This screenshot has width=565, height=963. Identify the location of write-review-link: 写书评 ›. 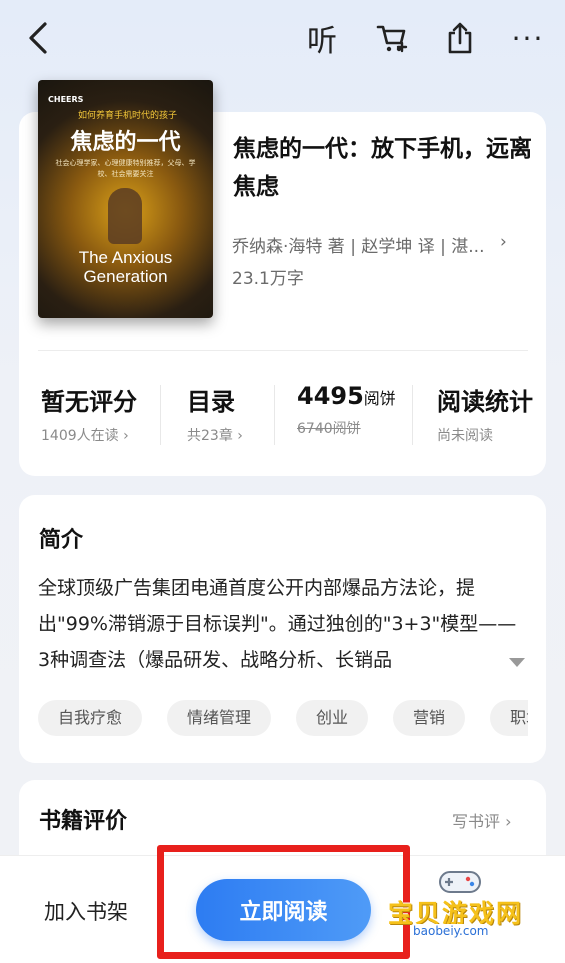
(482, 820).